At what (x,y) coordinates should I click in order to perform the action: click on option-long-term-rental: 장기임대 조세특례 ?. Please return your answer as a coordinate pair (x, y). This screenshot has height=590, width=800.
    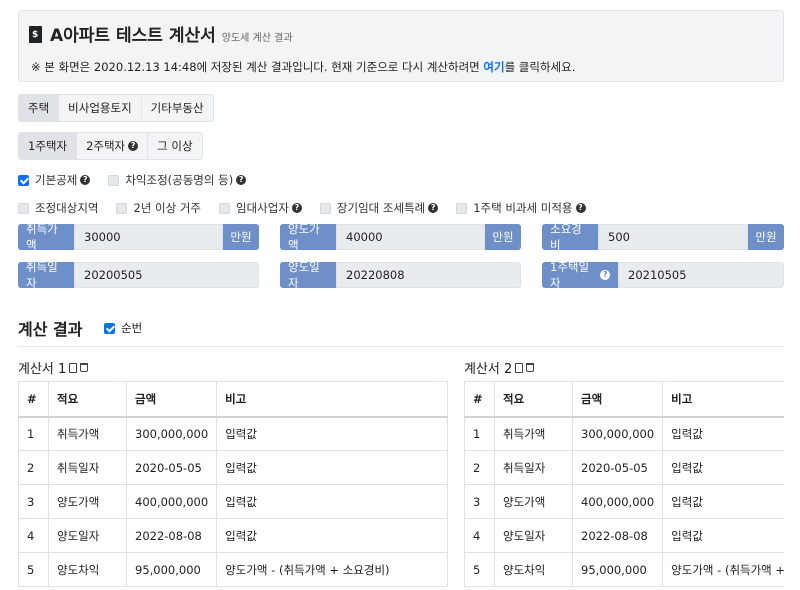
    Looking at the image, I should click on (379, 208).